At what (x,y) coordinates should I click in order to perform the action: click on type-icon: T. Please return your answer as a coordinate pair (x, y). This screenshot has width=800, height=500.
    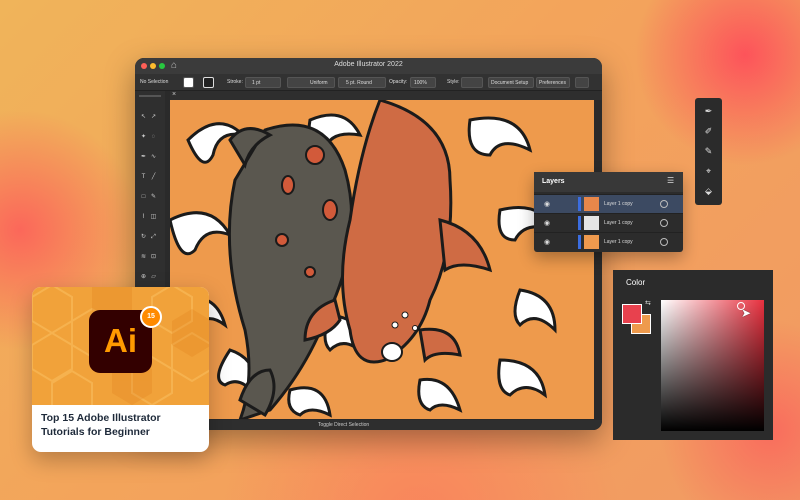
    Looking at the image, I should click on (143, 177).